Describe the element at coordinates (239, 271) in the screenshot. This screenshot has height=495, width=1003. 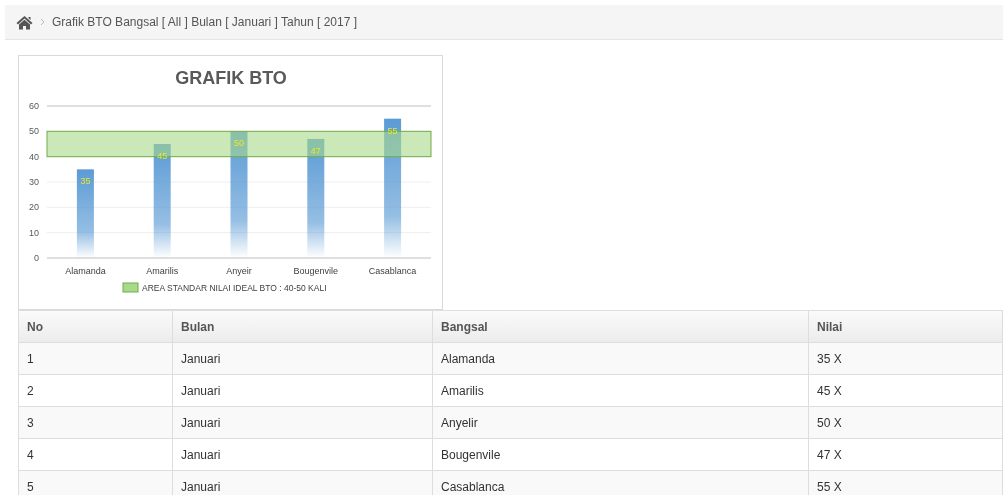
I see `x-axis-label: Anyeir` at that location.